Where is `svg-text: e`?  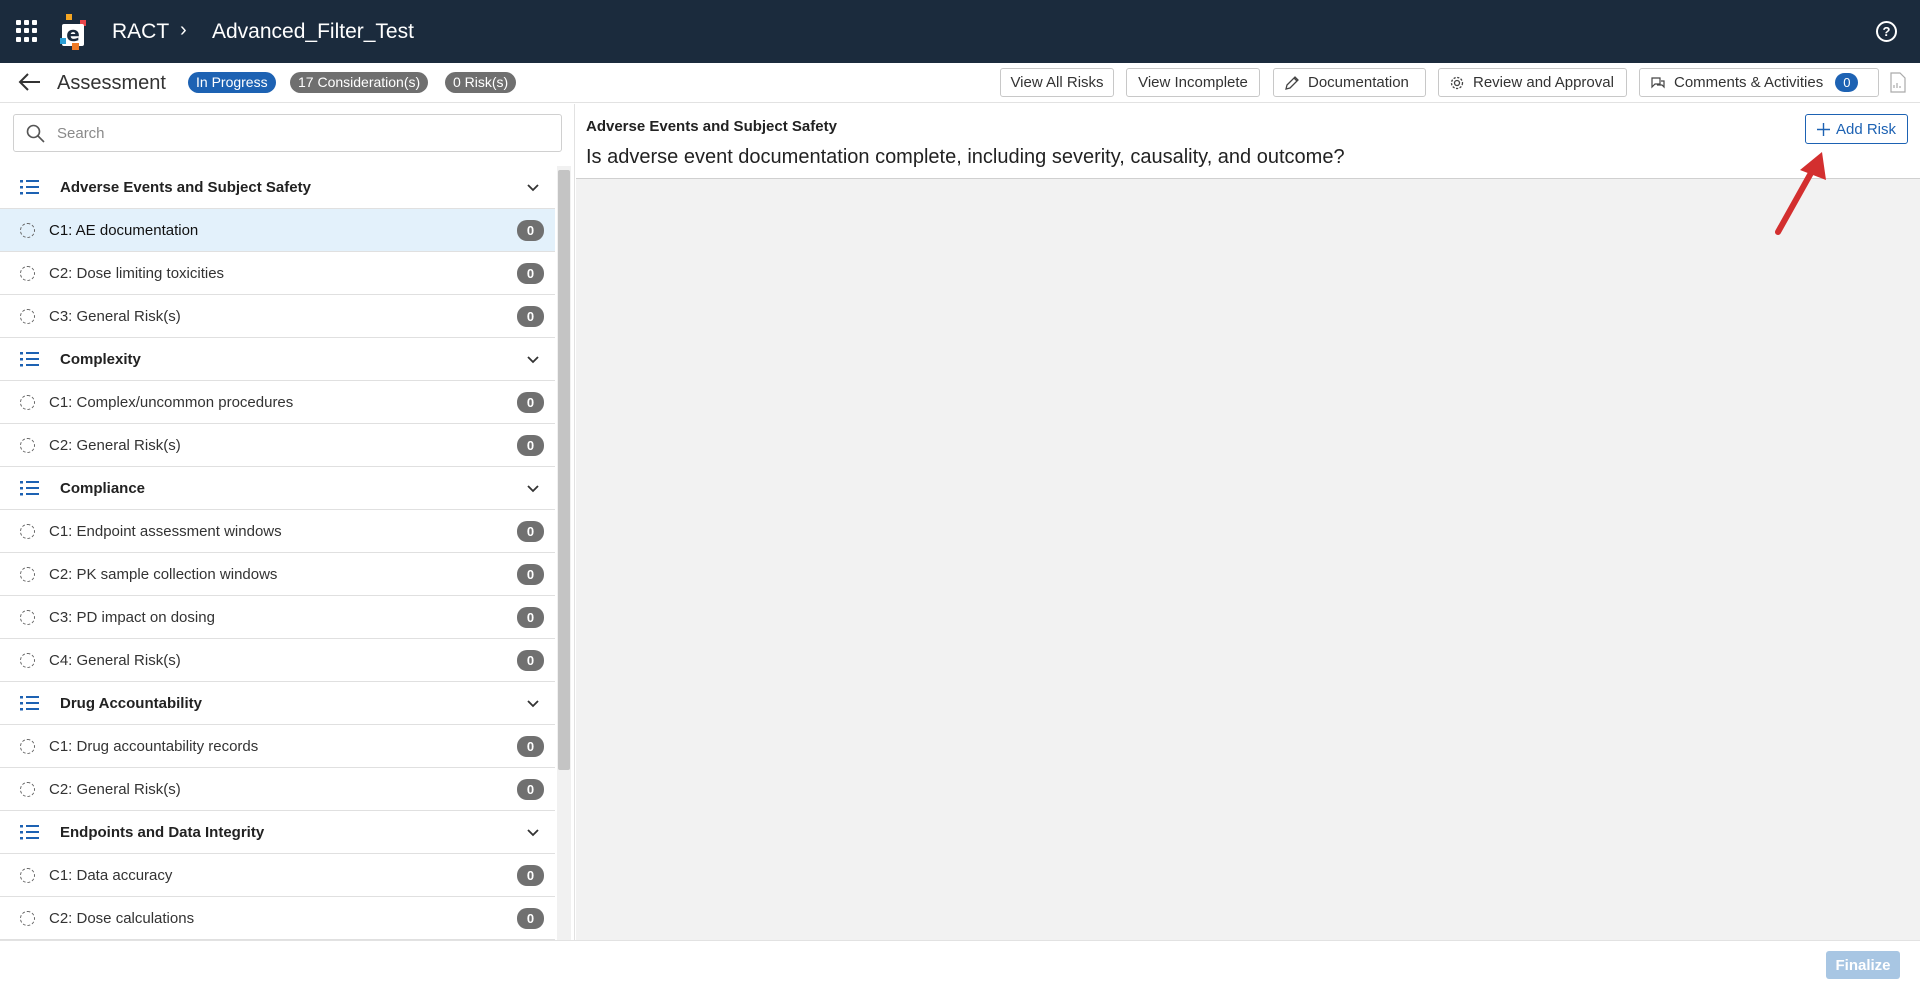
svg-text: e is located at coordinates (73, 34).